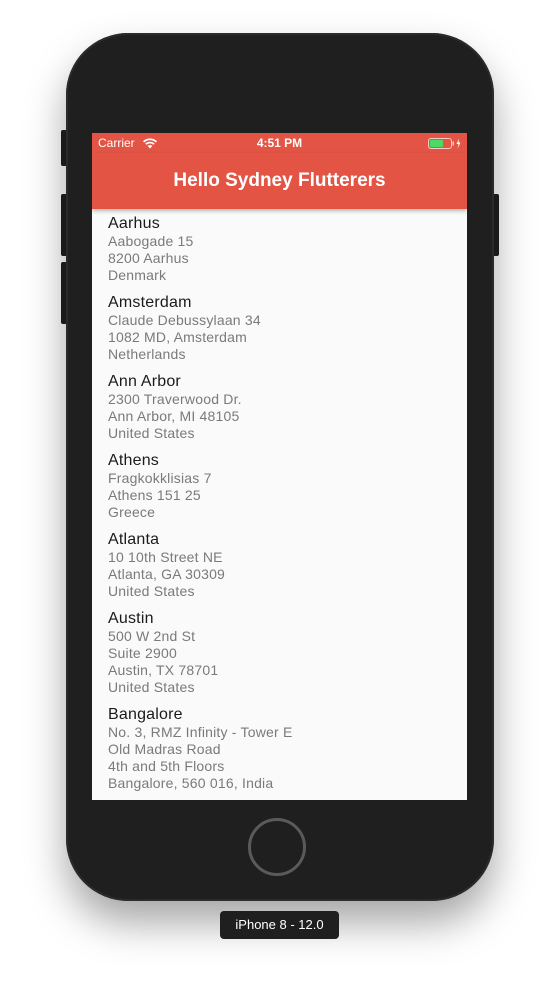 The image size is (559, 981). I want to click on office-address-line: 500 W 2nd St, so click(152, 636).